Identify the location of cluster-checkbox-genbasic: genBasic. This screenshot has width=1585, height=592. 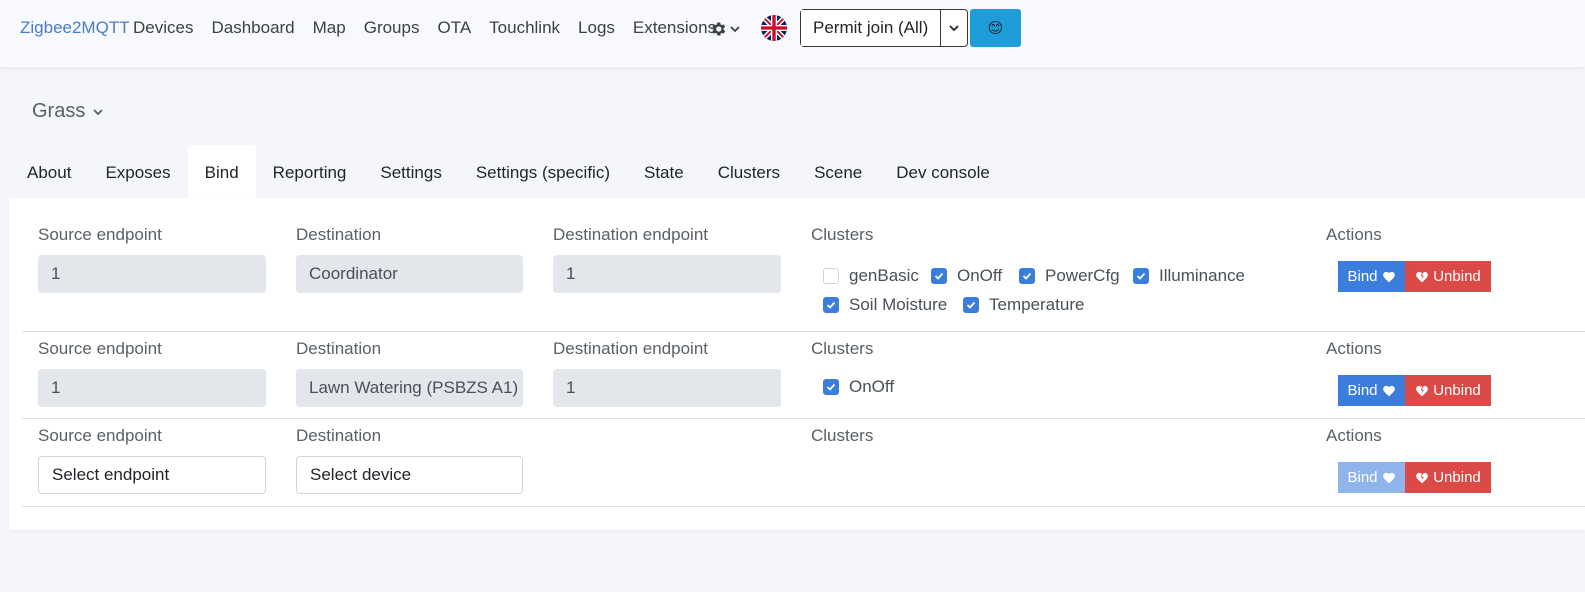
(871, 276).